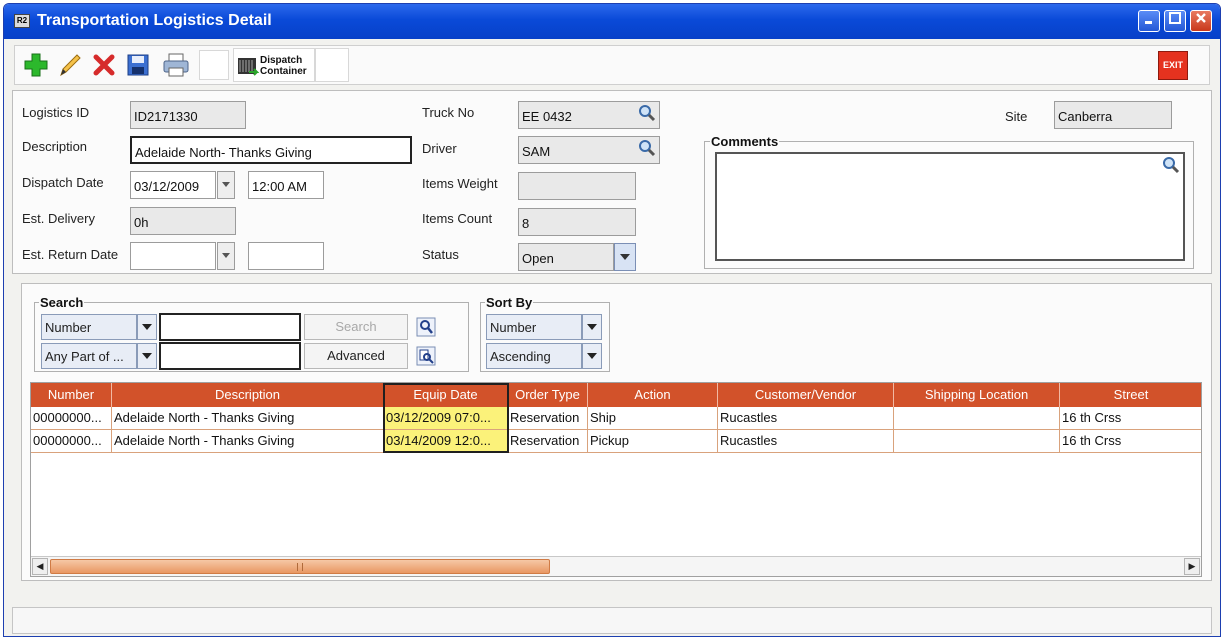 This screenshot has width=1227, height=644. I want to click on exit-button: EXIT, so click(1173, 65).